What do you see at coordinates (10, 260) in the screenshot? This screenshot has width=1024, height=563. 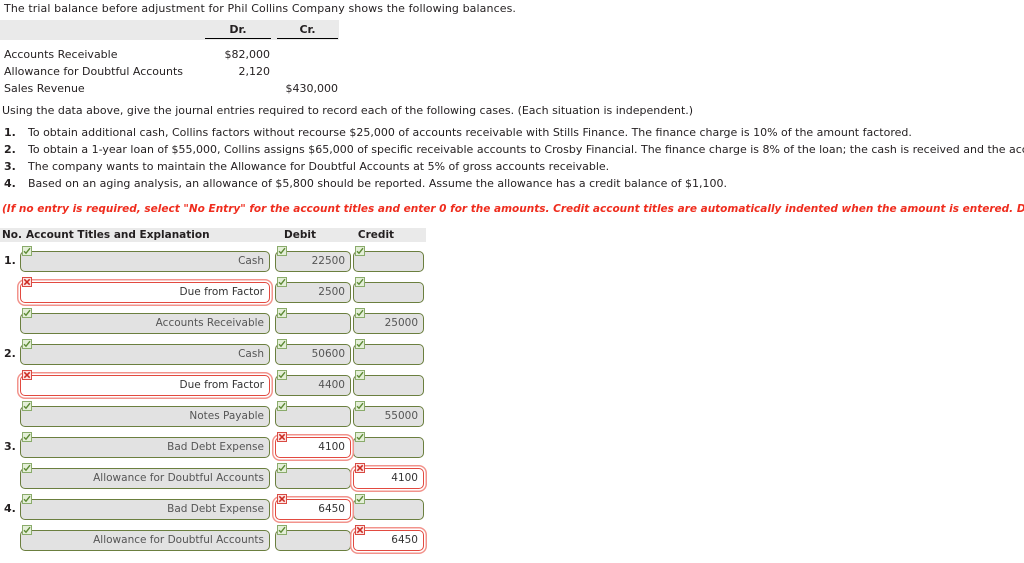 I see `entry-number: 1.` at bounding box center [10, 260].